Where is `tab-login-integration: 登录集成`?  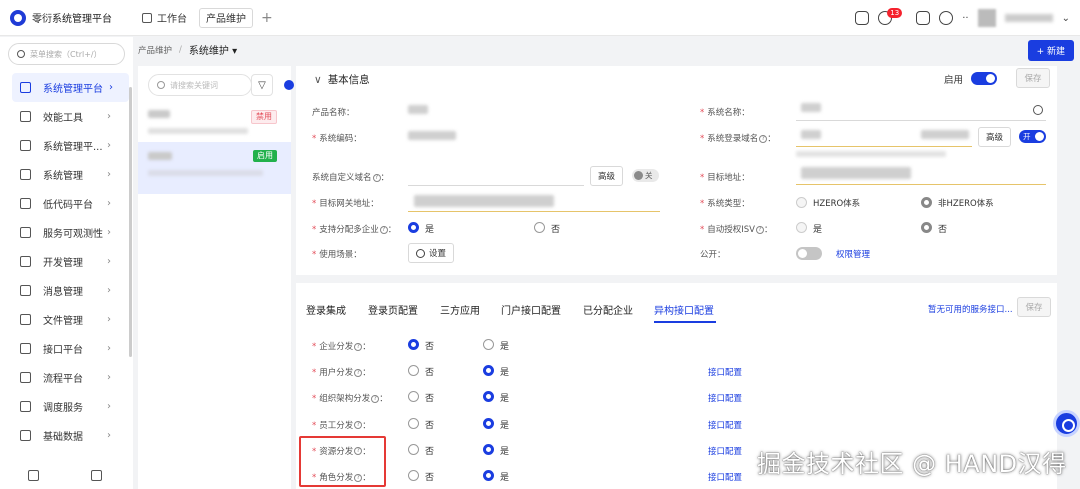
tab-login-integration: 登录集成 is located at coordinates (326, 309).